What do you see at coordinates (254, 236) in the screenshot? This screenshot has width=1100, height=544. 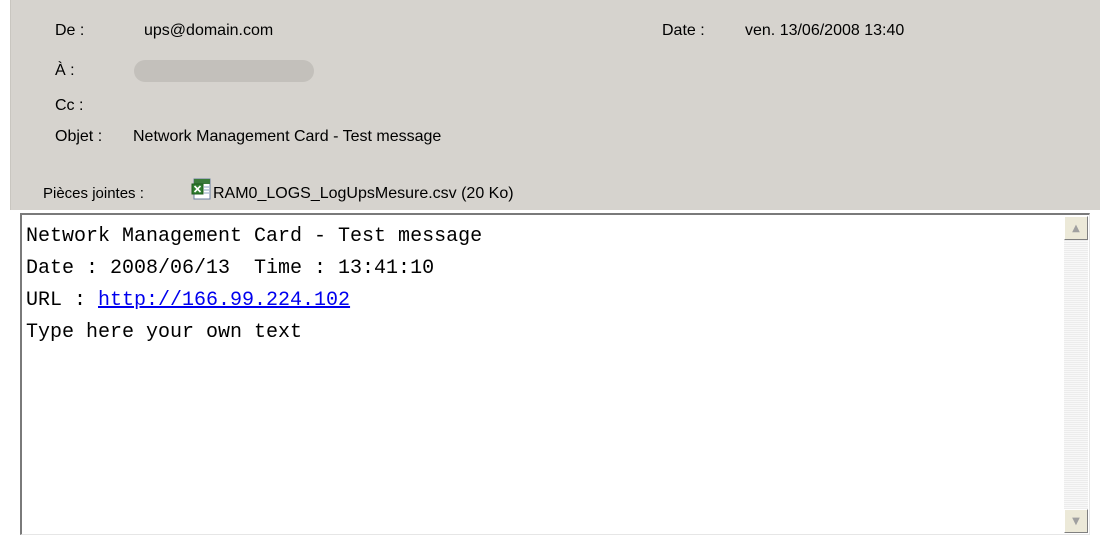 I see `body-line-1: Network Management Card - Test message` at bounding box center [254, 236].